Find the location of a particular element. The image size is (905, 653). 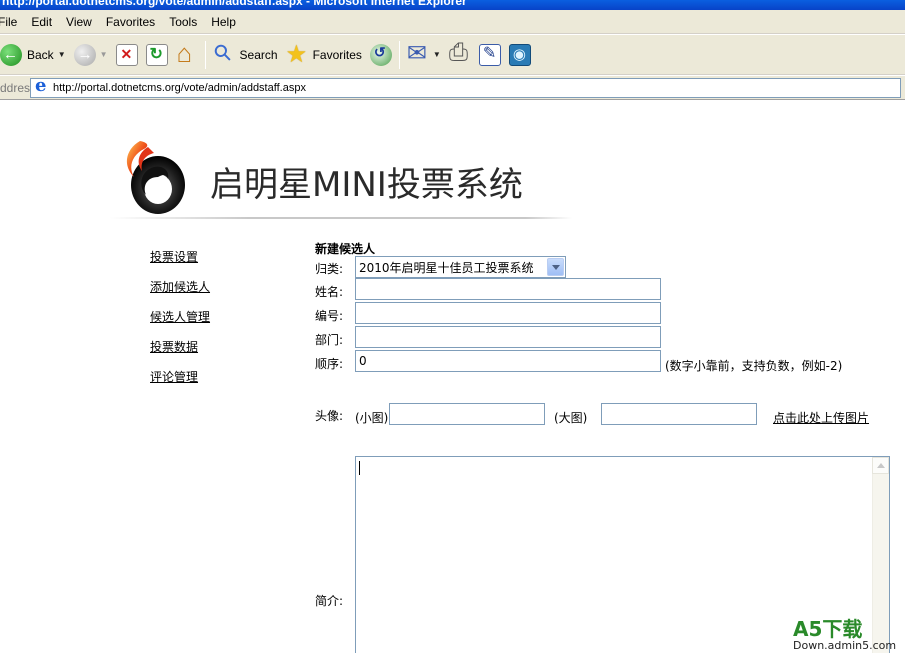

forward-dropdown-icon: ▼ is located at coordinates (104, 54).